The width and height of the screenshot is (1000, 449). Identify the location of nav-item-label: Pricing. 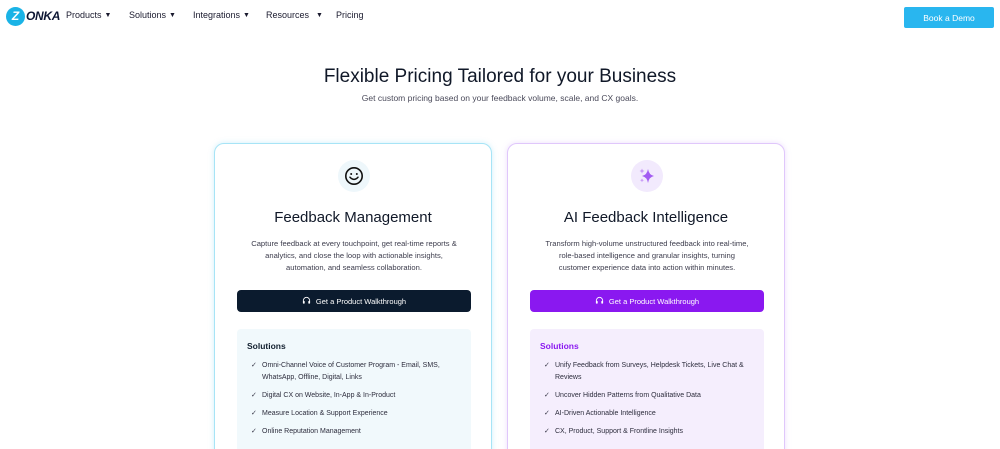
(350, 15).